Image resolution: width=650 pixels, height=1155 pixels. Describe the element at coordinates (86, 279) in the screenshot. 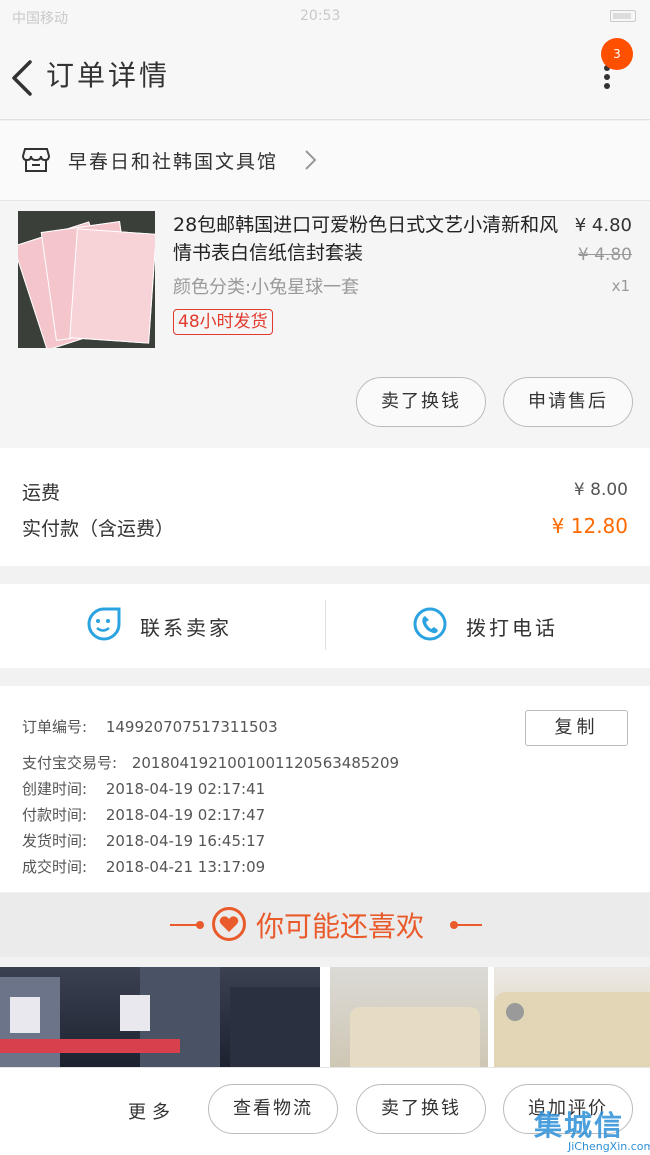

I see `product-image` at that location.